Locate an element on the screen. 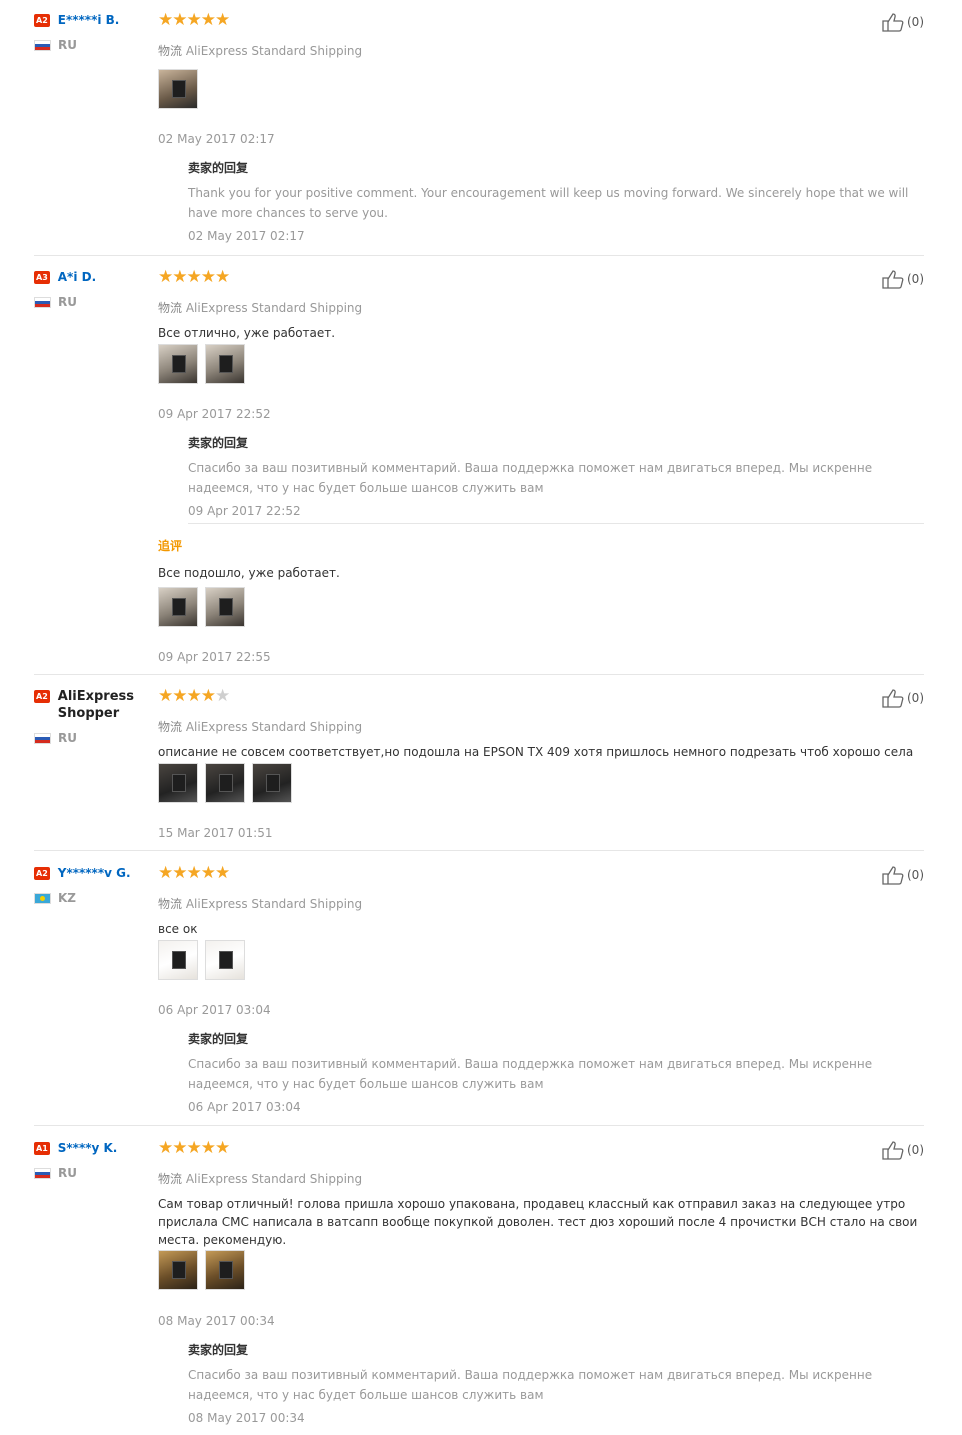 Image resolution: width=962 pixels, height=1435 pixels. reviewer-name: E*****i B. is located at coordinates (89, 20).